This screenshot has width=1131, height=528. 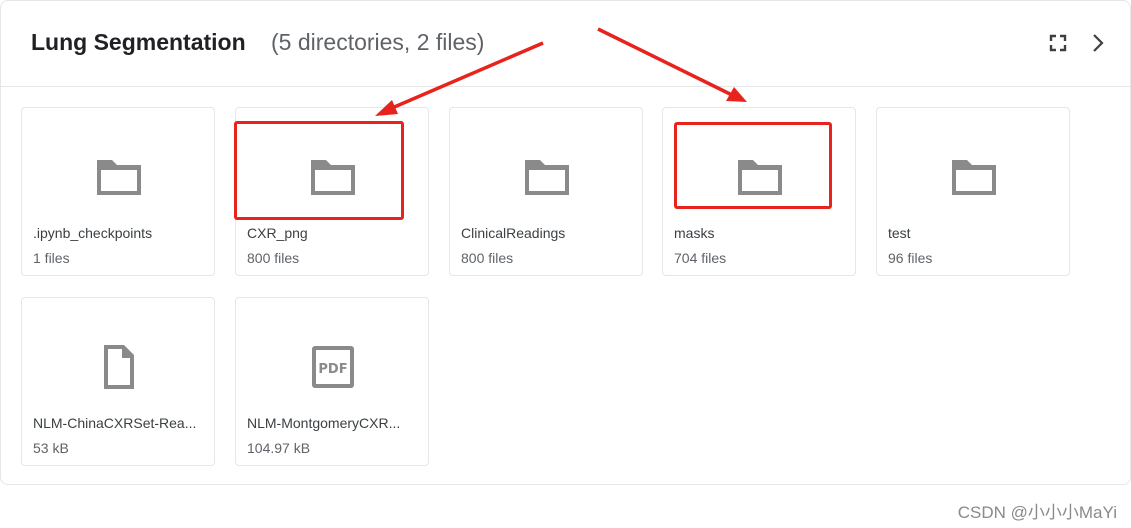 What do you see at coordinates (279, 448) in the screenshot?
I see `file-size: 104.97 kB` at bounding box center [279, 448].